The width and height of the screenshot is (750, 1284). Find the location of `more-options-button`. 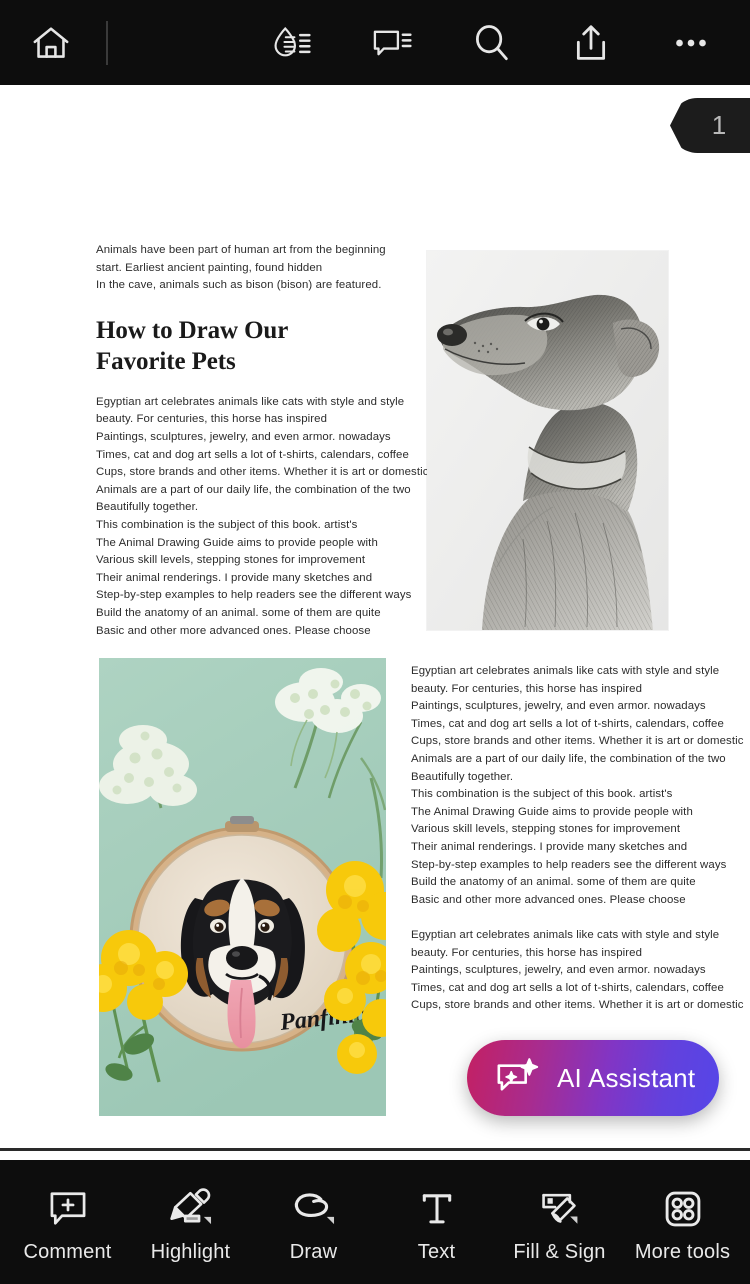

more-options-button is located at coordinates (691, 43).